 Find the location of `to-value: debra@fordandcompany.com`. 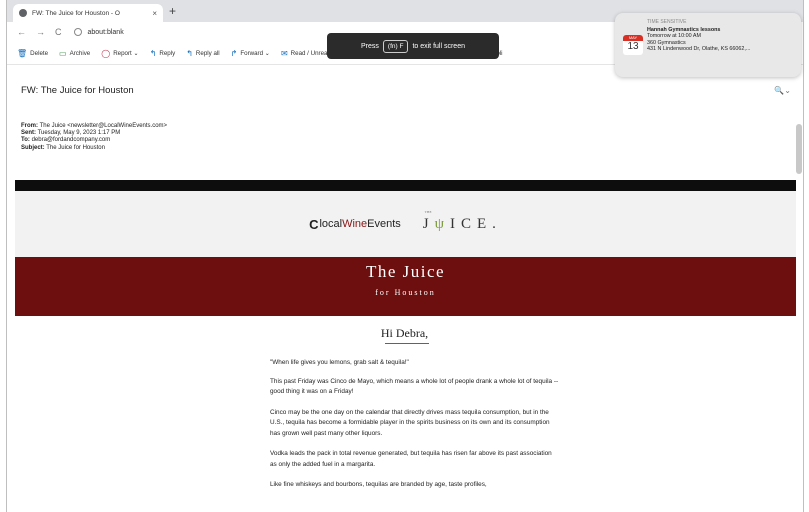

to-value: debra@fordandcompany.com is located at coordinates (71, 140).